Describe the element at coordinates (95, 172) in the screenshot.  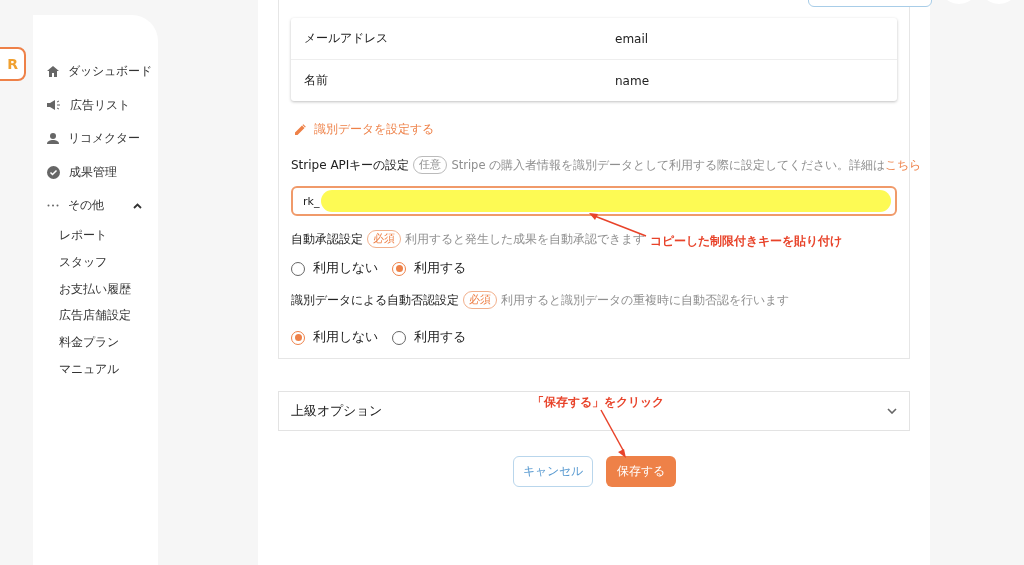
I see `nav-item: 成果管理` at that location.